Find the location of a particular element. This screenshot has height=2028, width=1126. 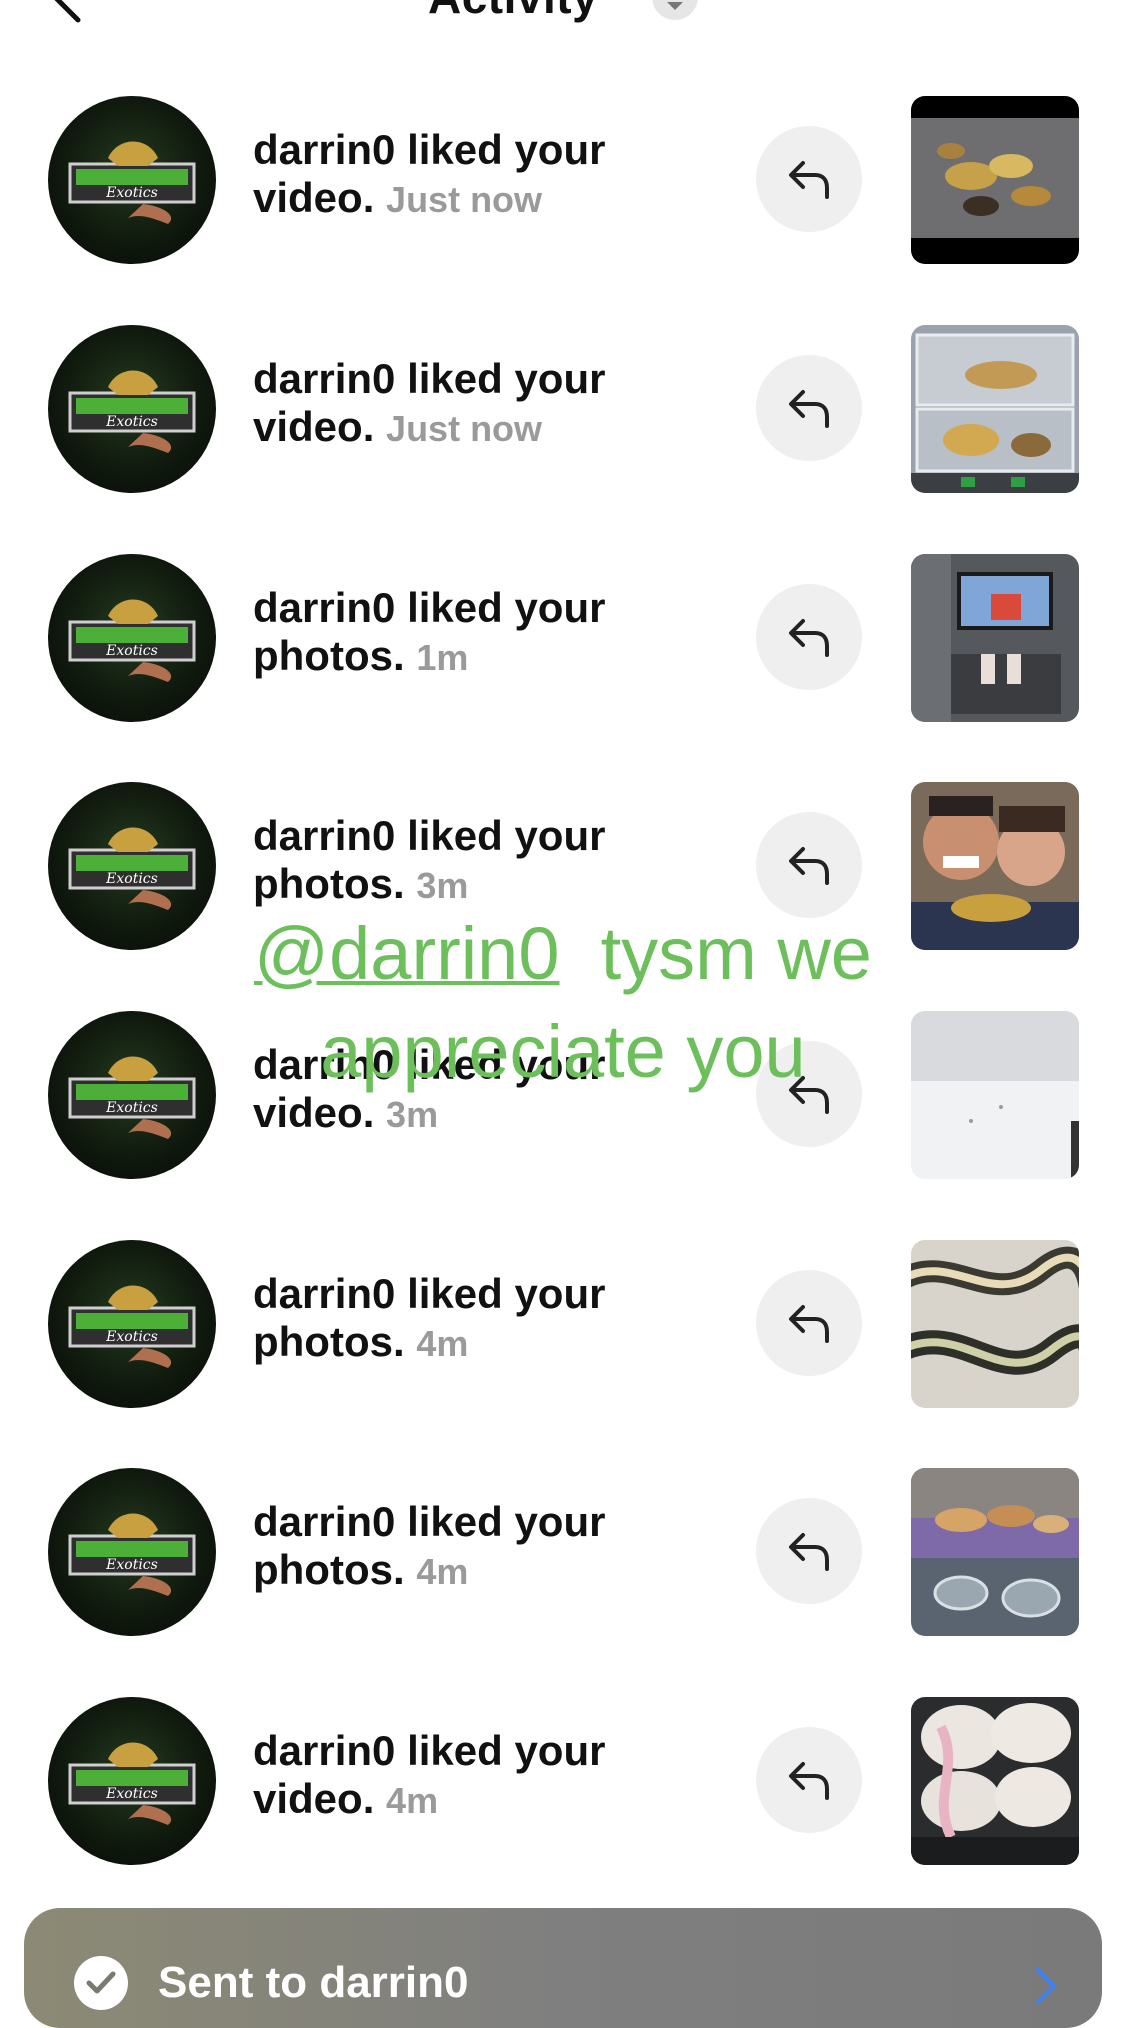

activity-row: Exotics darrin0 liked your photos. 3m is located at coordinates (563, 867).